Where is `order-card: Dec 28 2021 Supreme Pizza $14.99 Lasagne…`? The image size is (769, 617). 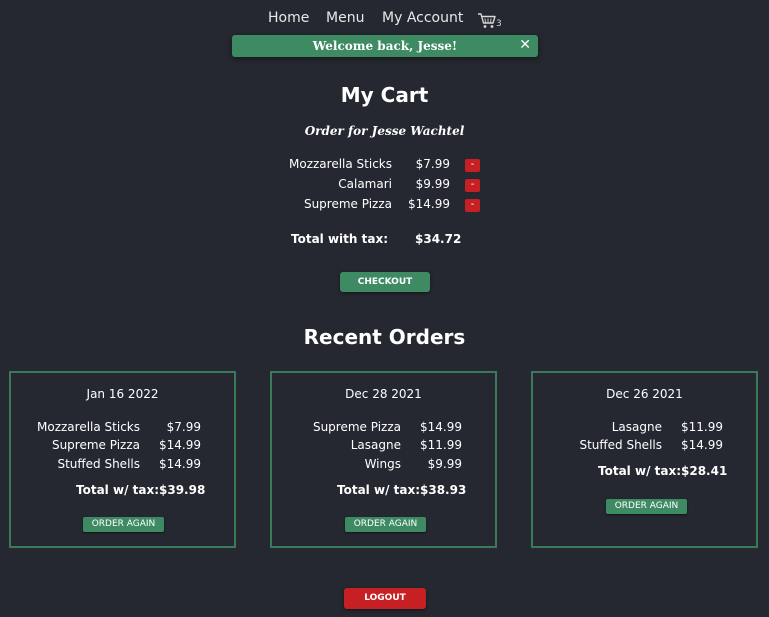 order-card: Dec 28 2021 Supreme Pizza $14.99 Lasagne… is located at coordinates (383, 459).